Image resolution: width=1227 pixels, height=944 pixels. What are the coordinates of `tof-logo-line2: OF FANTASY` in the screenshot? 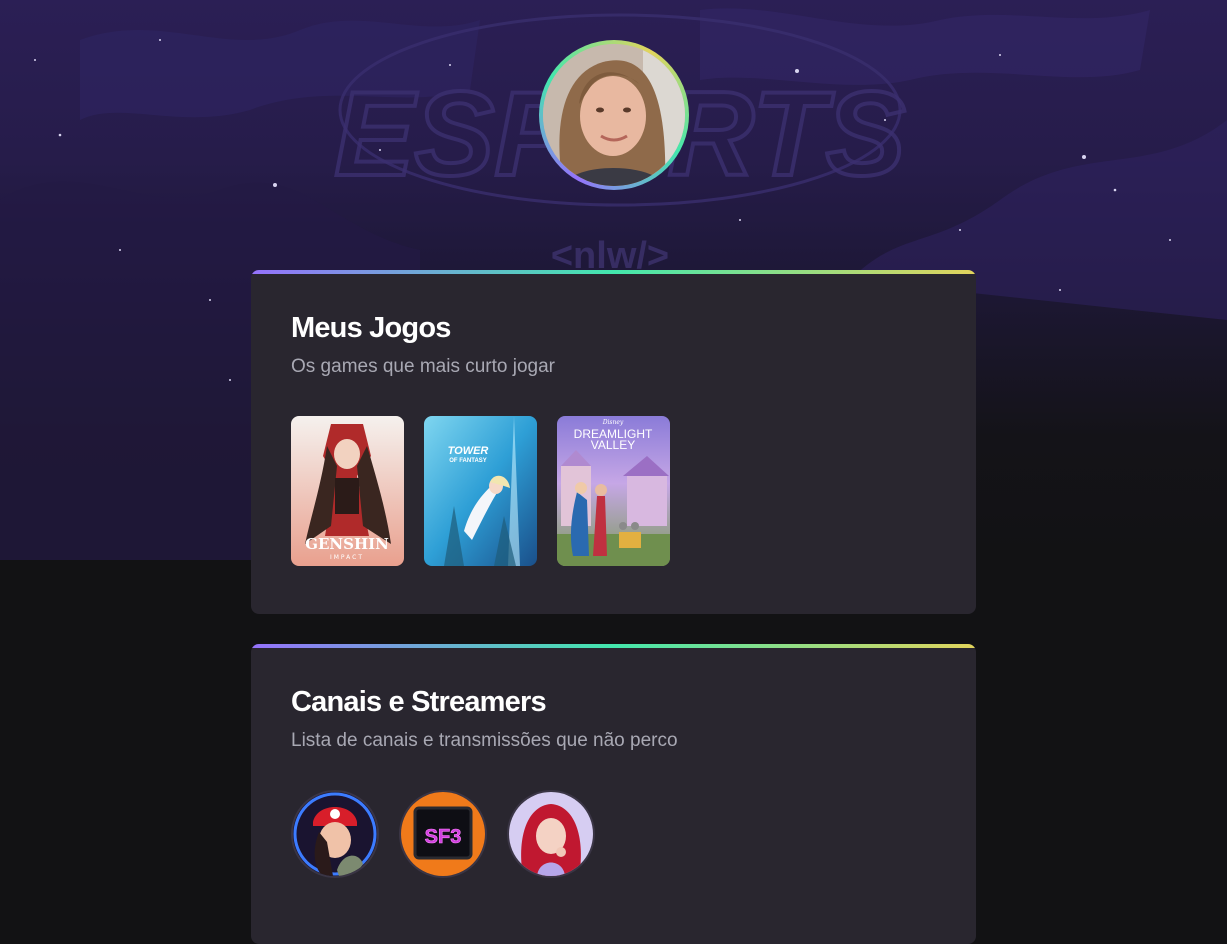 It's located at (468, 461).